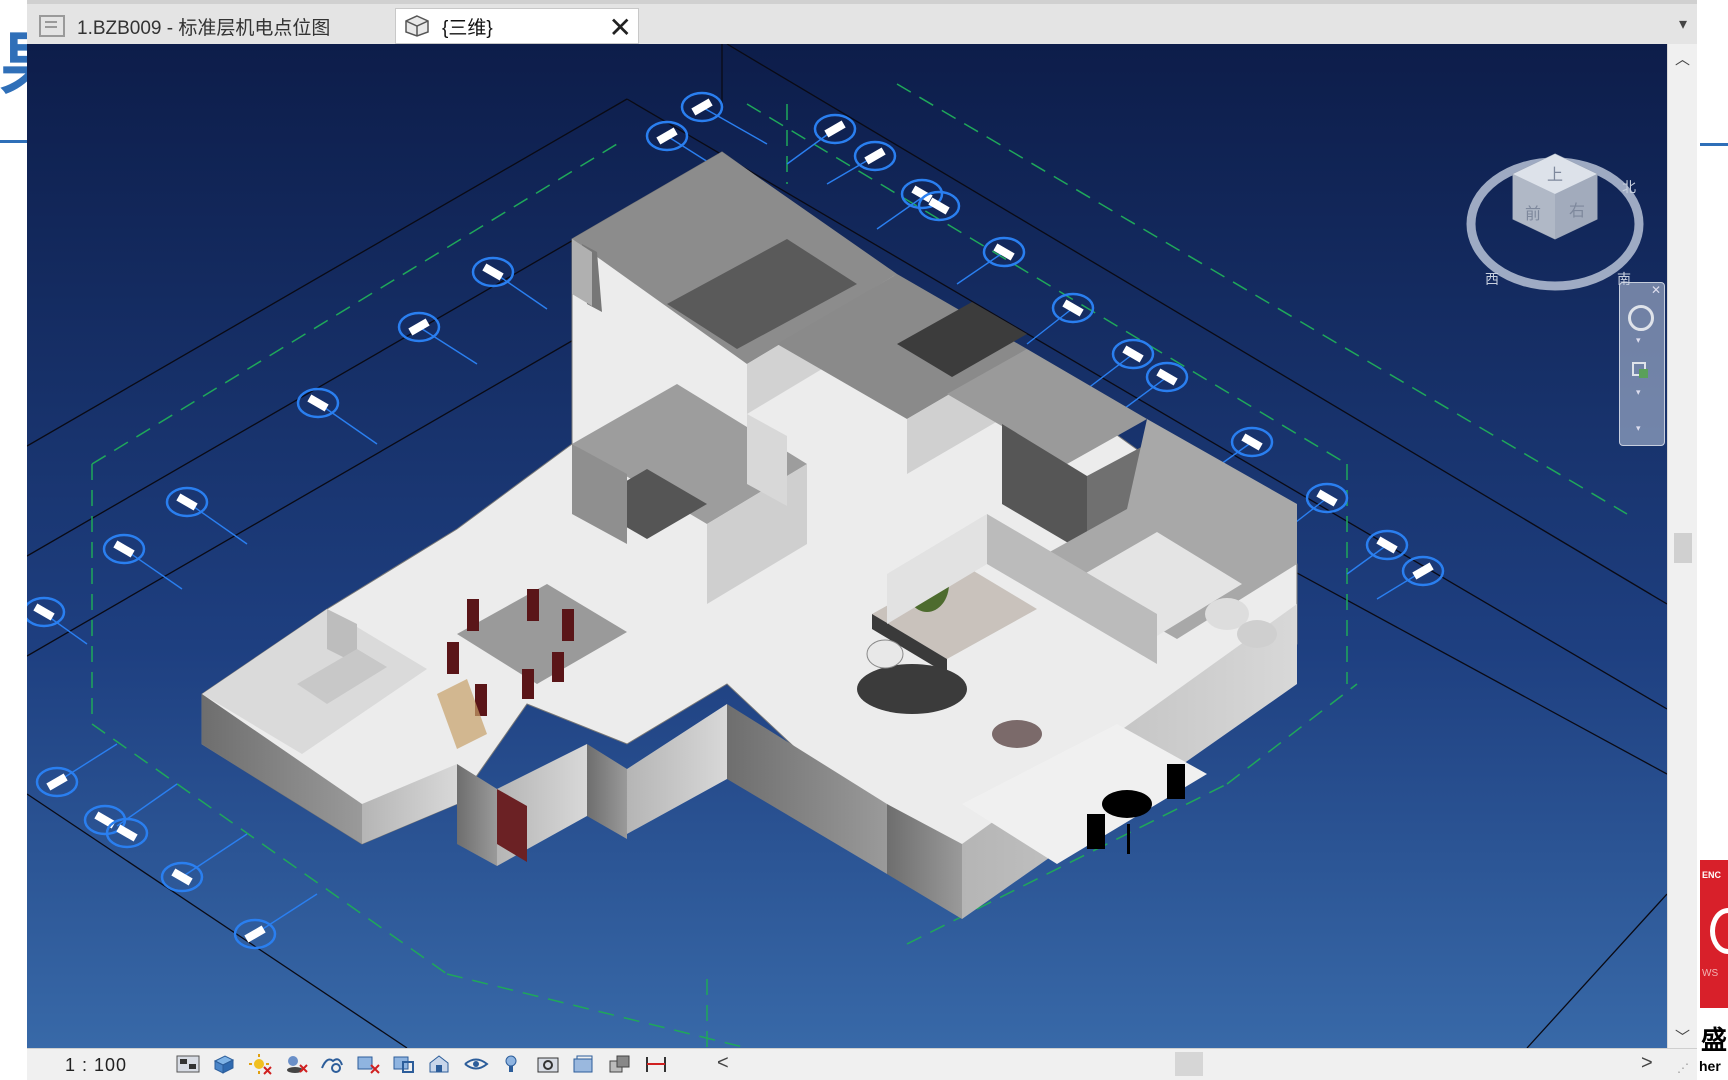  Describe the element at coordinates (1712, 875) in the screenshot. I see `badge-text: ENC` at that location.